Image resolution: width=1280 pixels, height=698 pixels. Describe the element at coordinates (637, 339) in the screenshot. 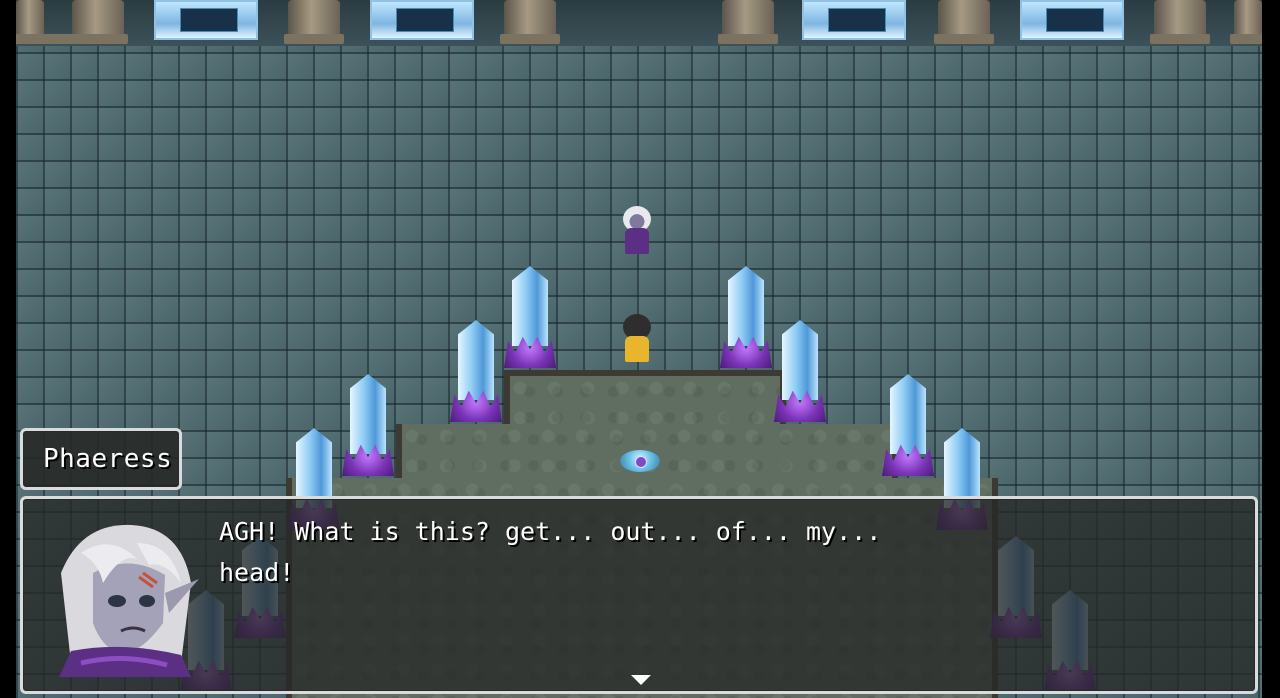

I see `player-sprite` at that location.